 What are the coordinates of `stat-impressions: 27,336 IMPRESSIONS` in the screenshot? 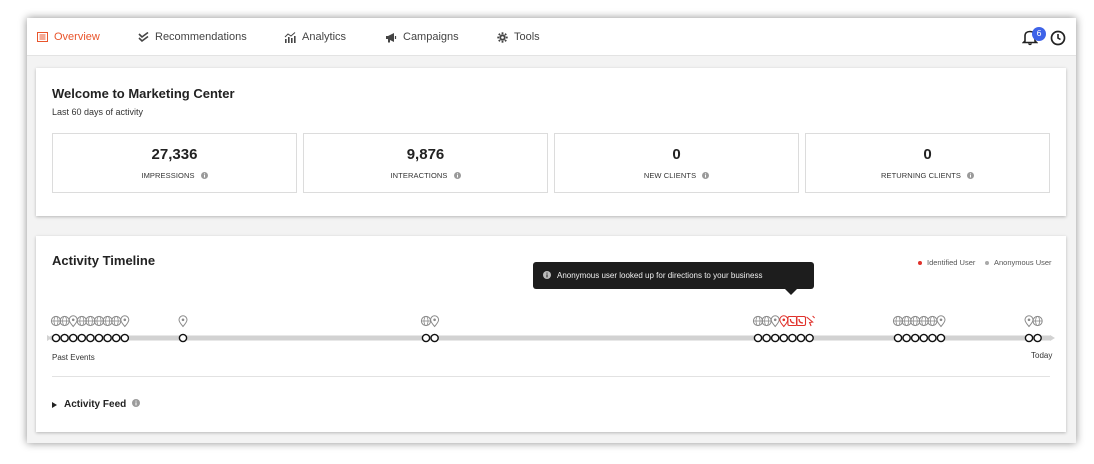 It's located at (174, 163).